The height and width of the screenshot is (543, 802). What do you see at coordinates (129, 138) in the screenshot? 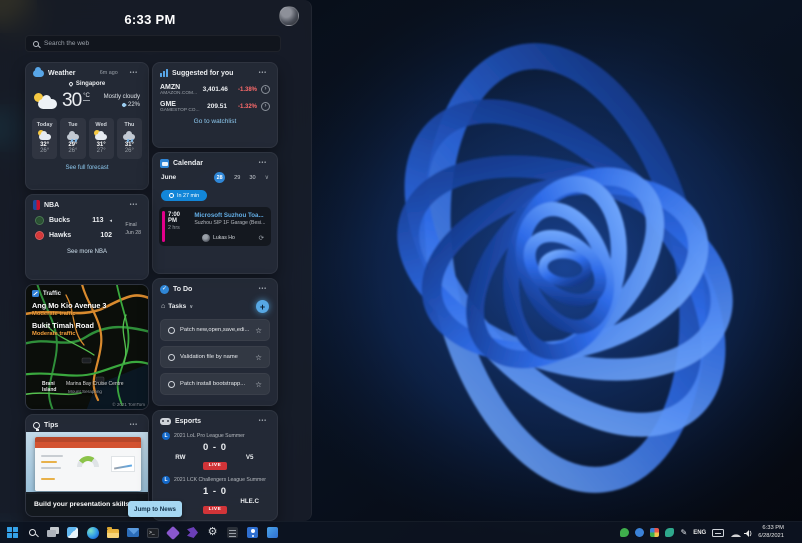
I see `forecast-day: Thu 31° 26°` at bounding box center [129, 138].